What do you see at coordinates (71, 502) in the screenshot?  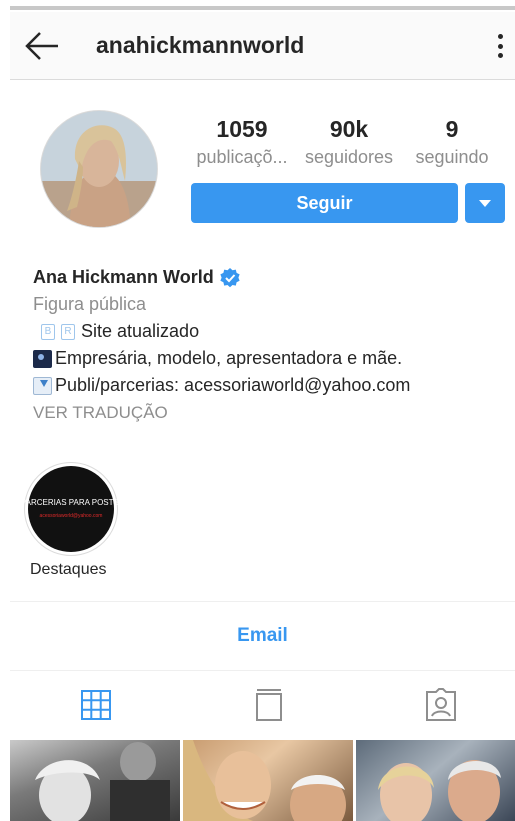 I see `highlight-cover-title: PARCERIAS PARA POSTS.` at bounding box center [71, 502].